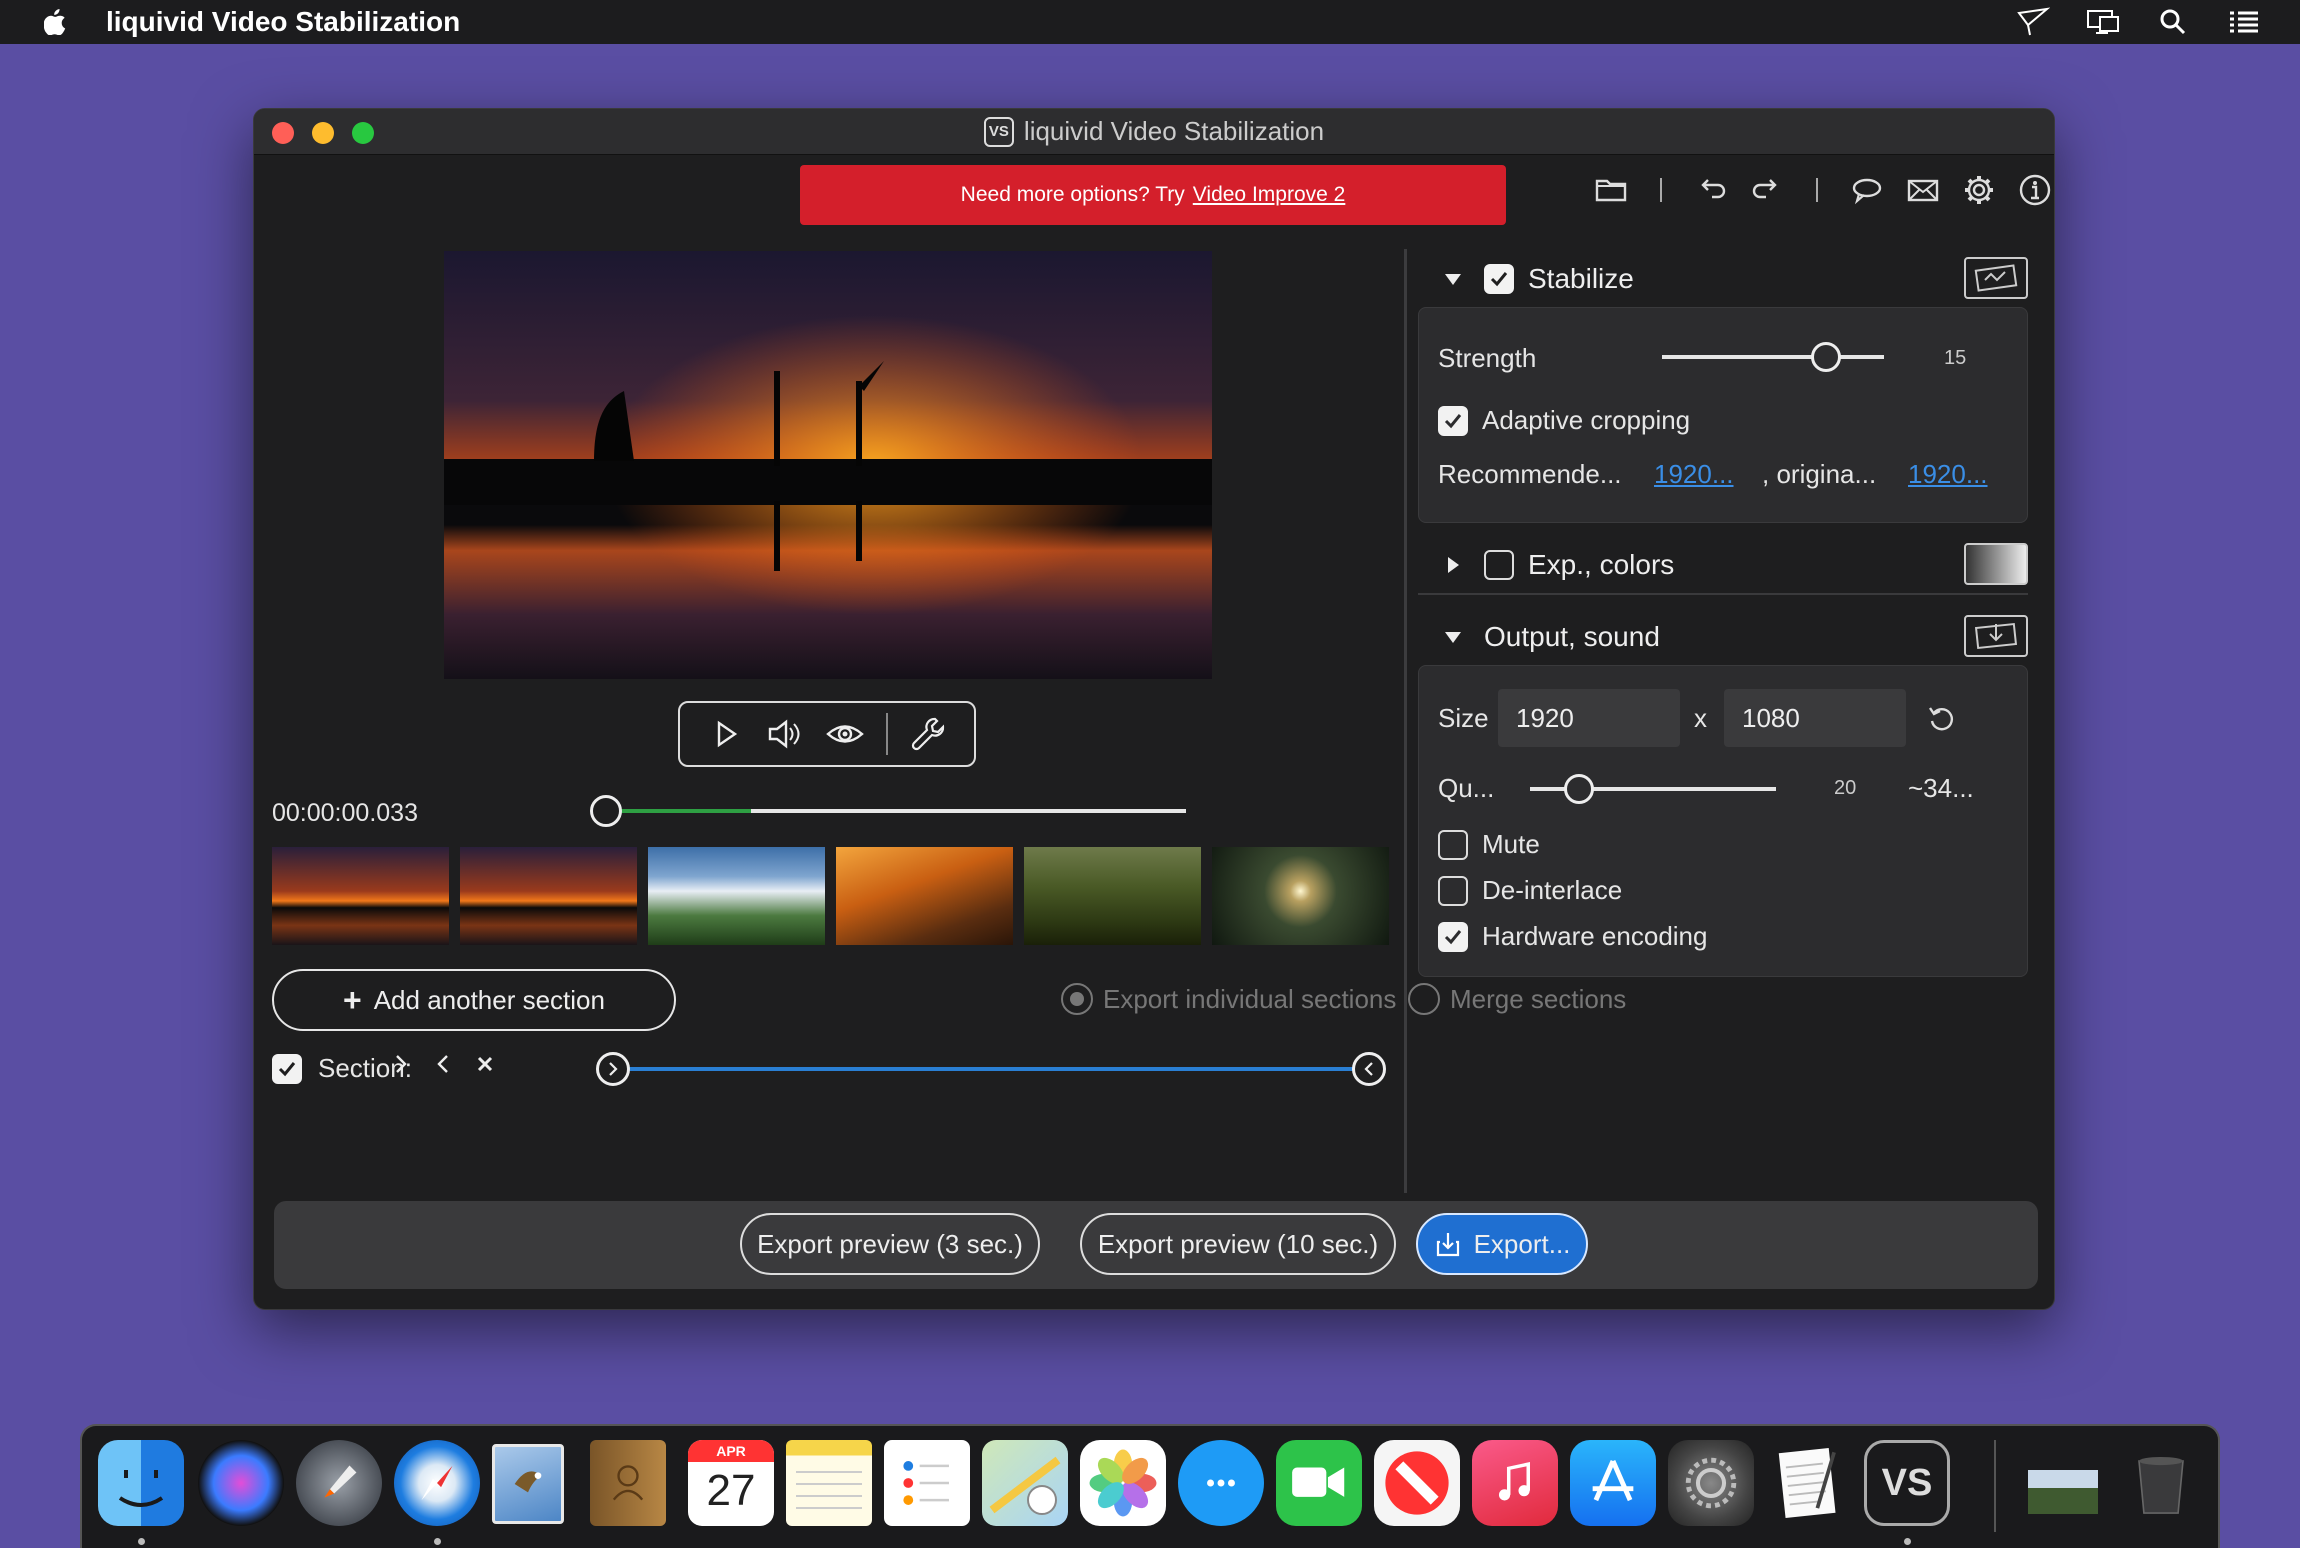  What do you see at coordinates (1269, 195) in the screenshot?
I see `promo-link: Video Improve 2` at bounding box center [1269, 195].